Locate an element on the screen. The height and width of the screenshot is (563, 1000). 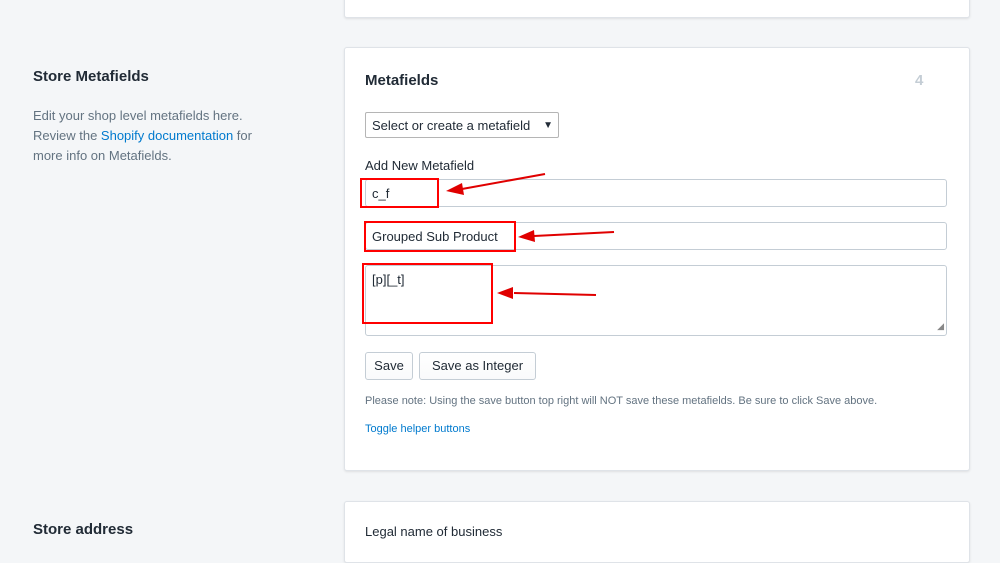
store-address-title: Store address is located at coordinates (83, 529).